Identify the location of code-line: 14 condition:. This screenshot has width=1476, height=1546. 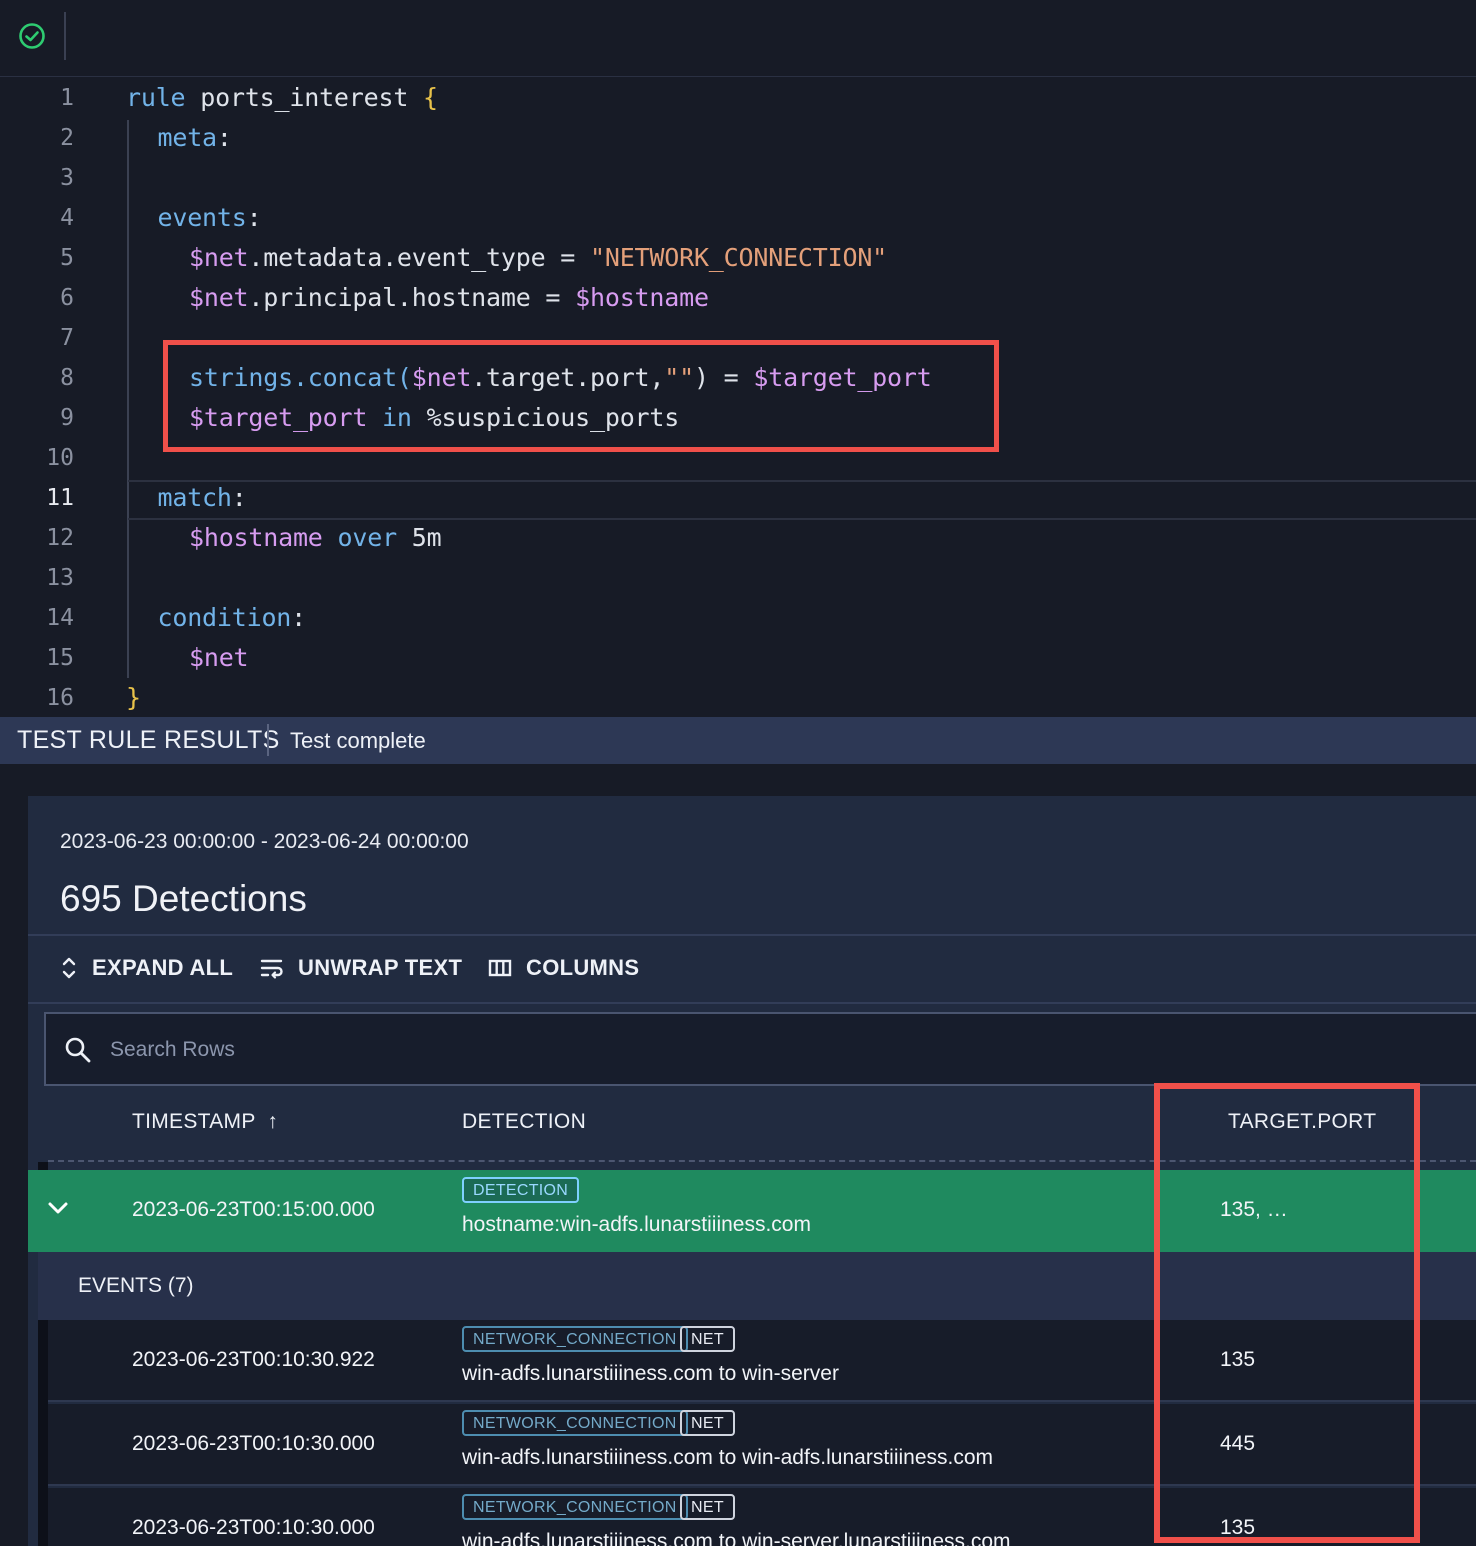
(738, 618).